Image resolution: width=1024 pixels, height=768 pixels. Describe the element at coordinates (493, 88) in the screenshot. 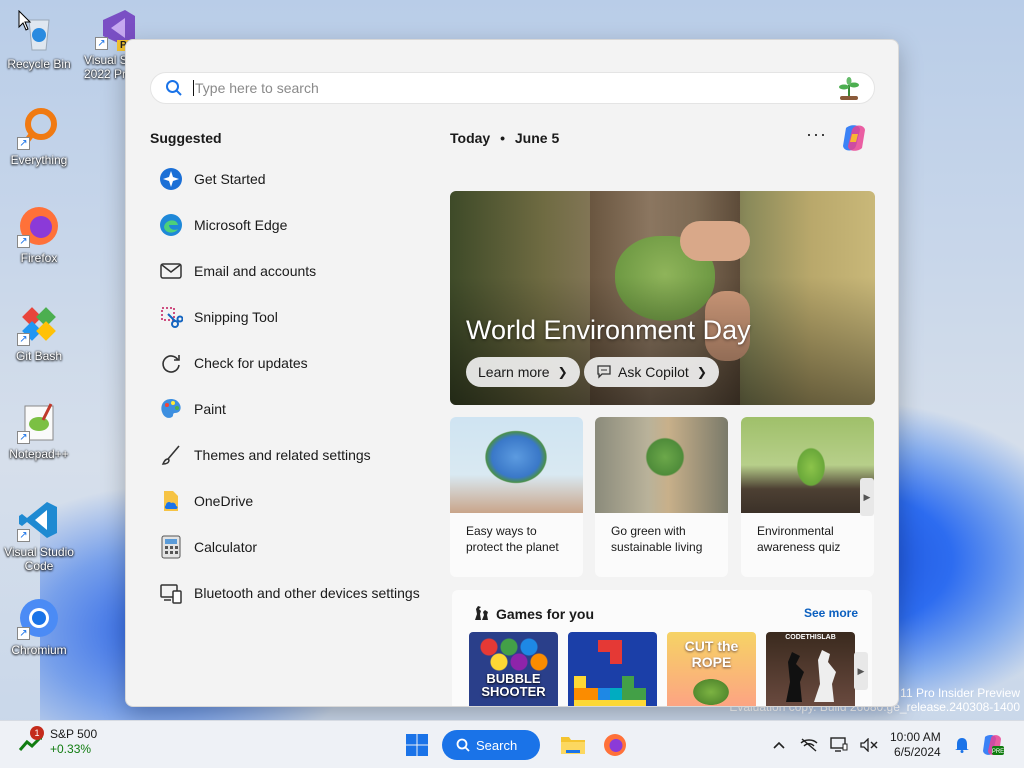

I see `search-input` at that location.